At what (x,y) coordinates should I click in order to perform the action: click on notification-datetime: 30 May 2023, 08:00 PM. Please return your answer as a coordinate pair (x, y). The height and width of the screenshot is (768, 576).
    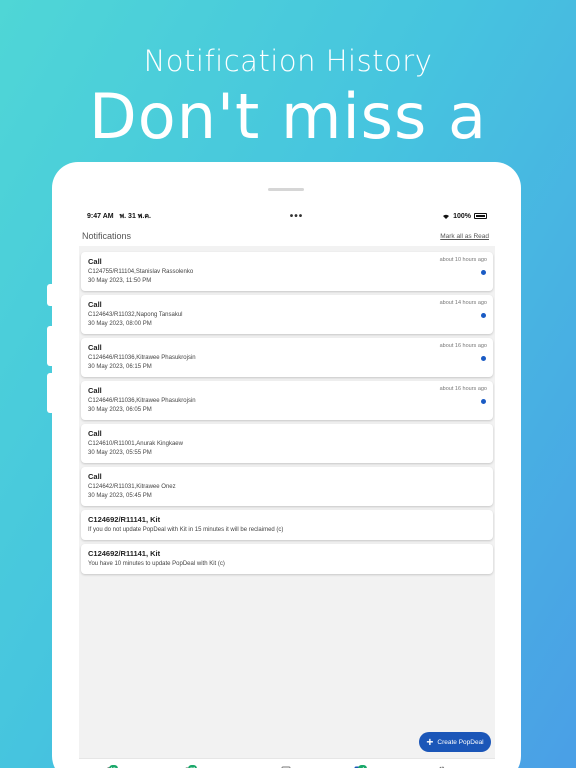
    Looking at the image, I should click on (120, 324).